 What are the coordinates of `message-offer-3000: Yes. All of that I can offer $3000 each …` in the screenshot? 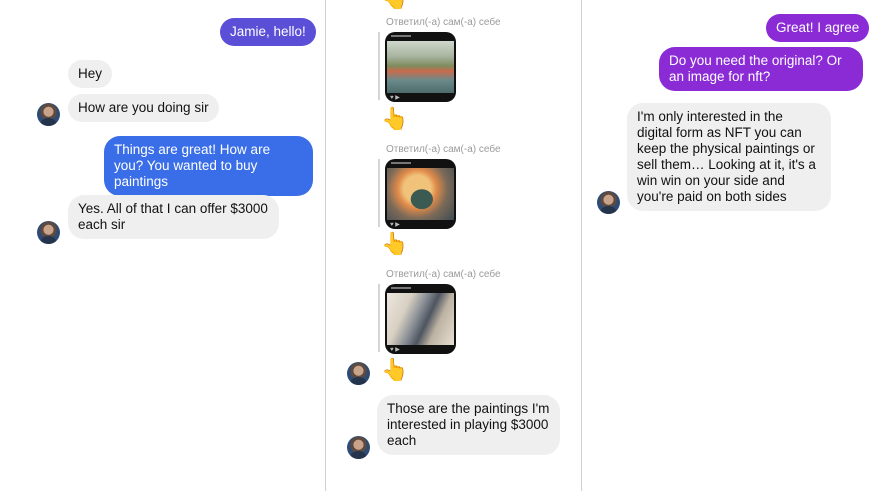 It's located at (173, 217).